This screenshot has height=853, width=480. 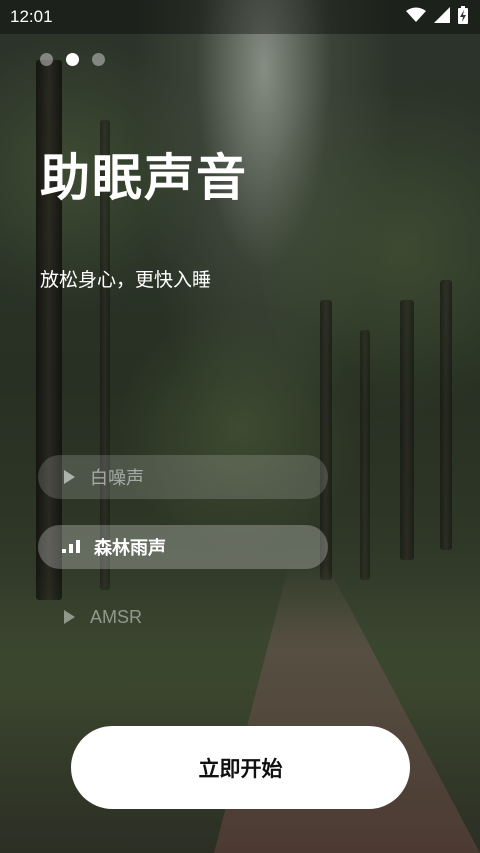 I want to click on cell-signal-icon, so click(x=442, y=17).